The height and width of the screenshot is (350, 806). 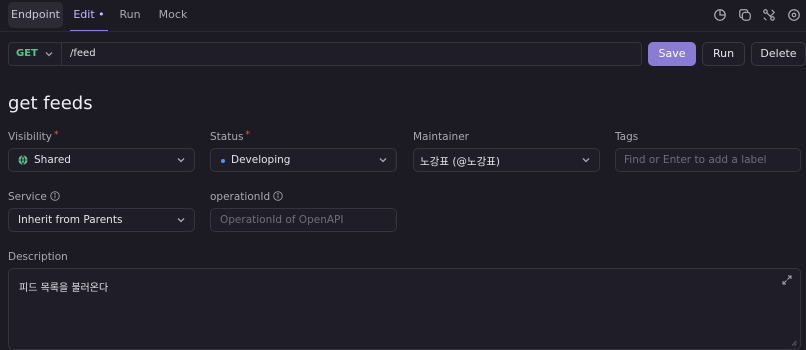 I want to click on service-value: Inherit from Parents, so click(x=70, y=220).